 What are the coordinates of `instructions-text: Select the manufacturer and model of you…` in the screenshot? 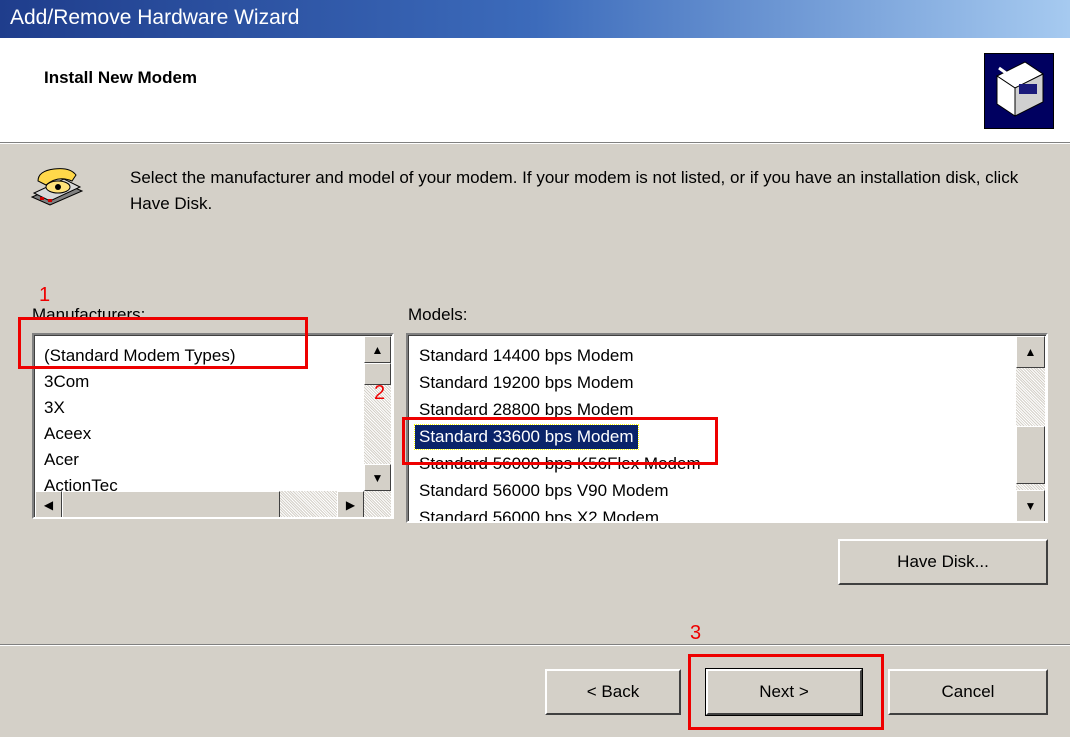 It's located at (574, 190).